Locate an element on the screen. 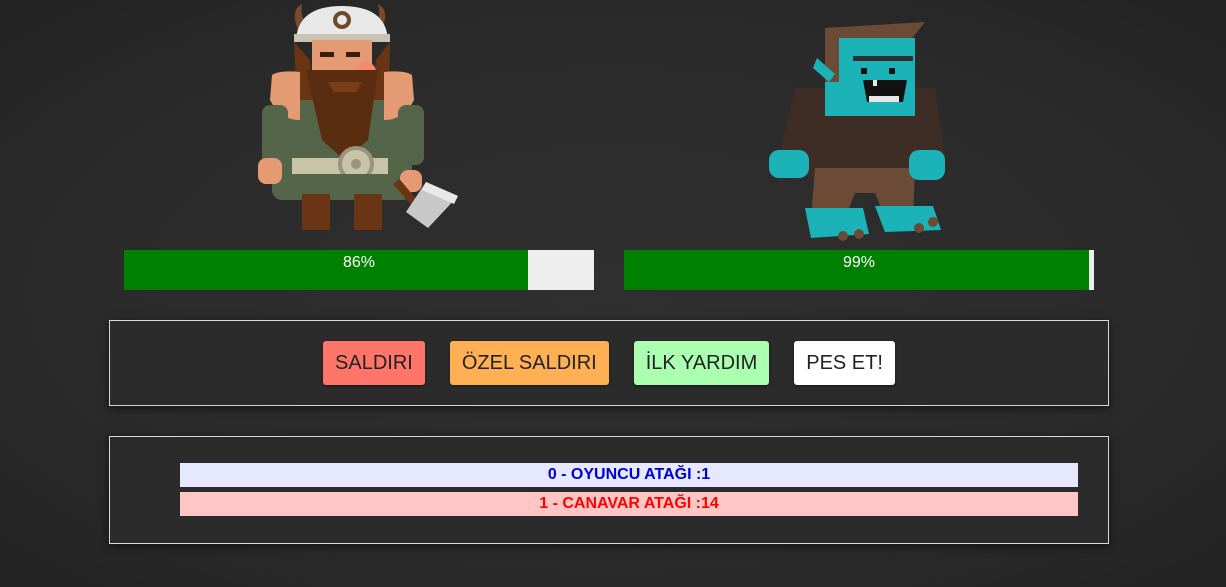  controls-button-row: SALDIRI ÖZEL SALDIRI İLK YARDIM PES ET! is located at coordinates (609, 363).